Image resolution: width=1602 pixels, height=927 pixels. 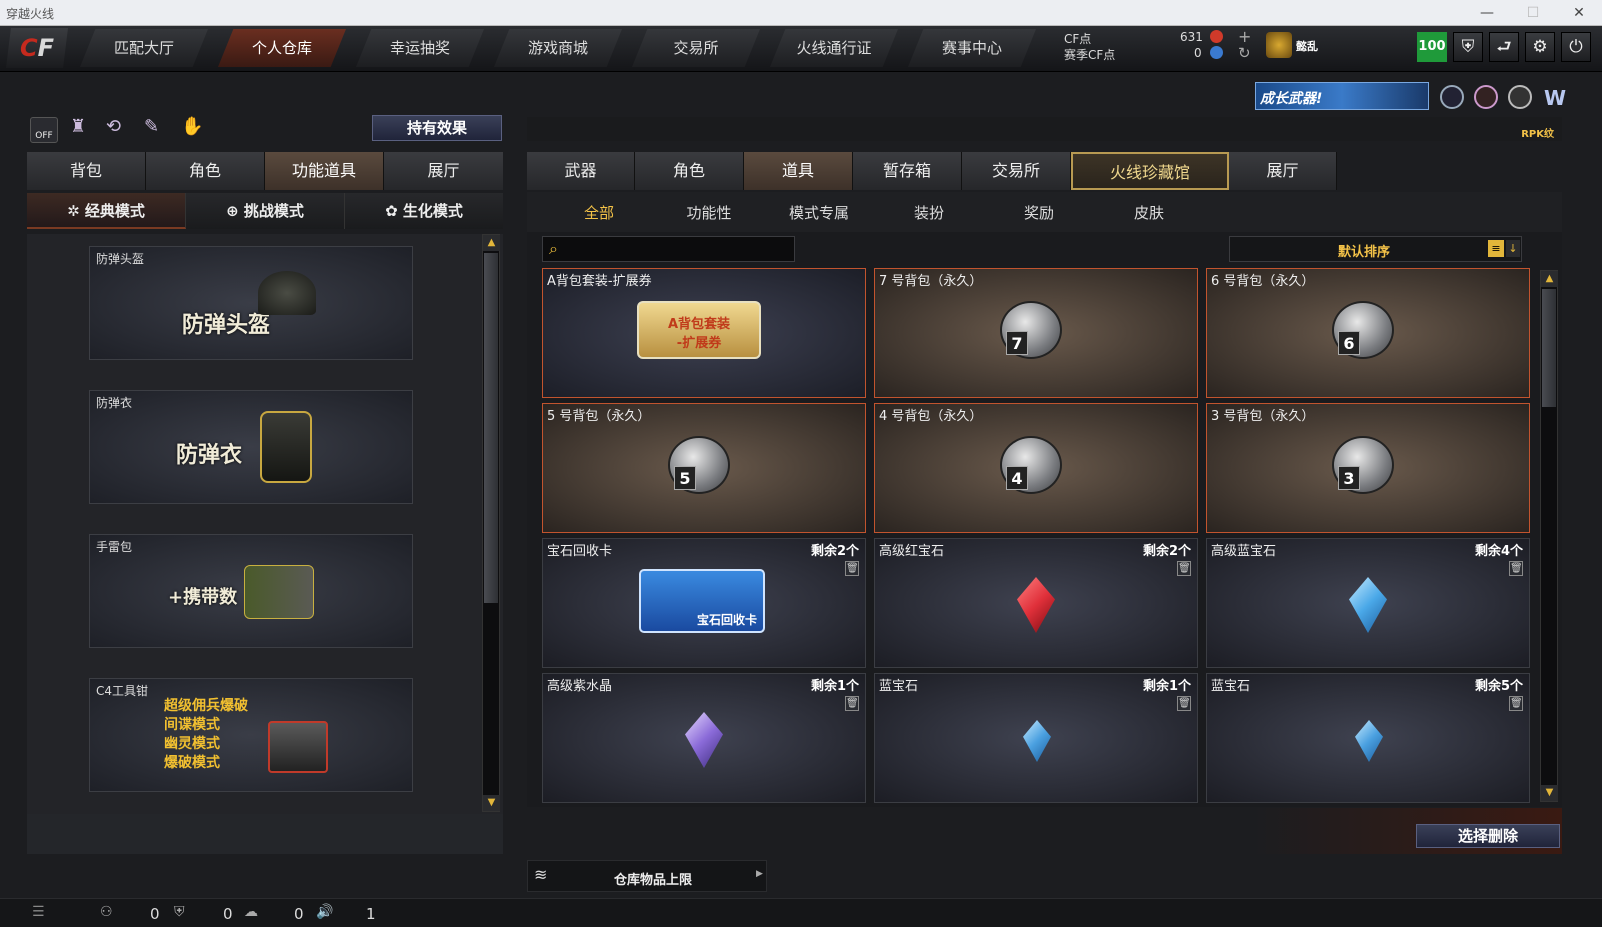 What do you see at coordinates (1342, 96) in the screenshot?
I see `growth-weapon-banner: 成长武器!` at bounding box center [1342, 96].